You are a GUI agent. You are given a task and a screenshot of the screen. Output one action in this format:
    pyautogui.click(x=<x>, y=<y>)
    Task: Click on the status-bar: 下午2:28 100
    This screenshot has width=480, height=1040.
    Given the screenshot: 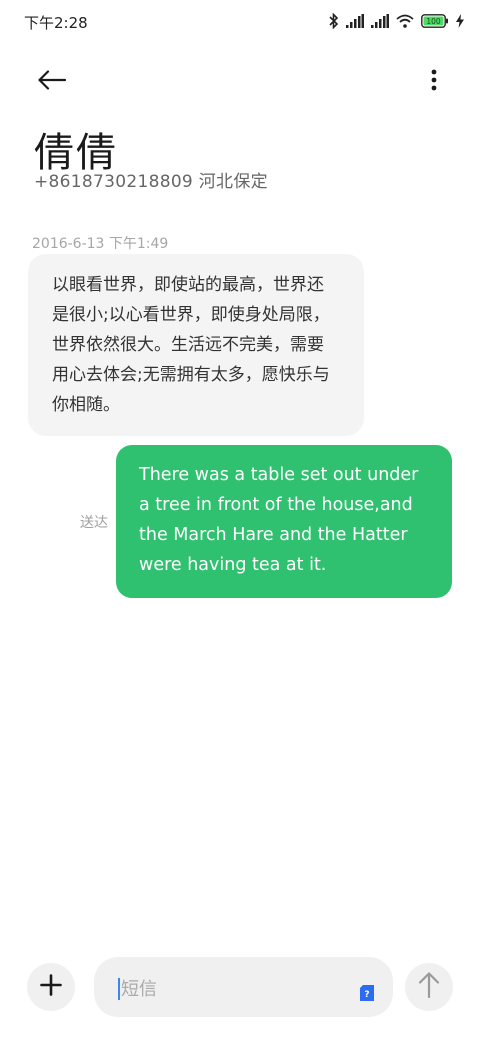 What is the action you would take?
    pyautogui.click(x=240, y=22)
    